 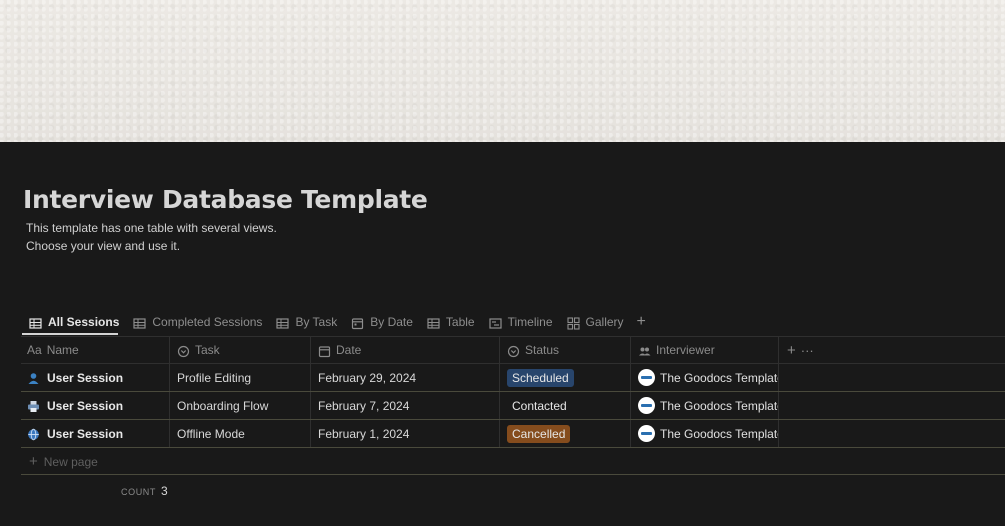 I want to click on date-cell: February 7, 2024, so click(x=405, y=405).